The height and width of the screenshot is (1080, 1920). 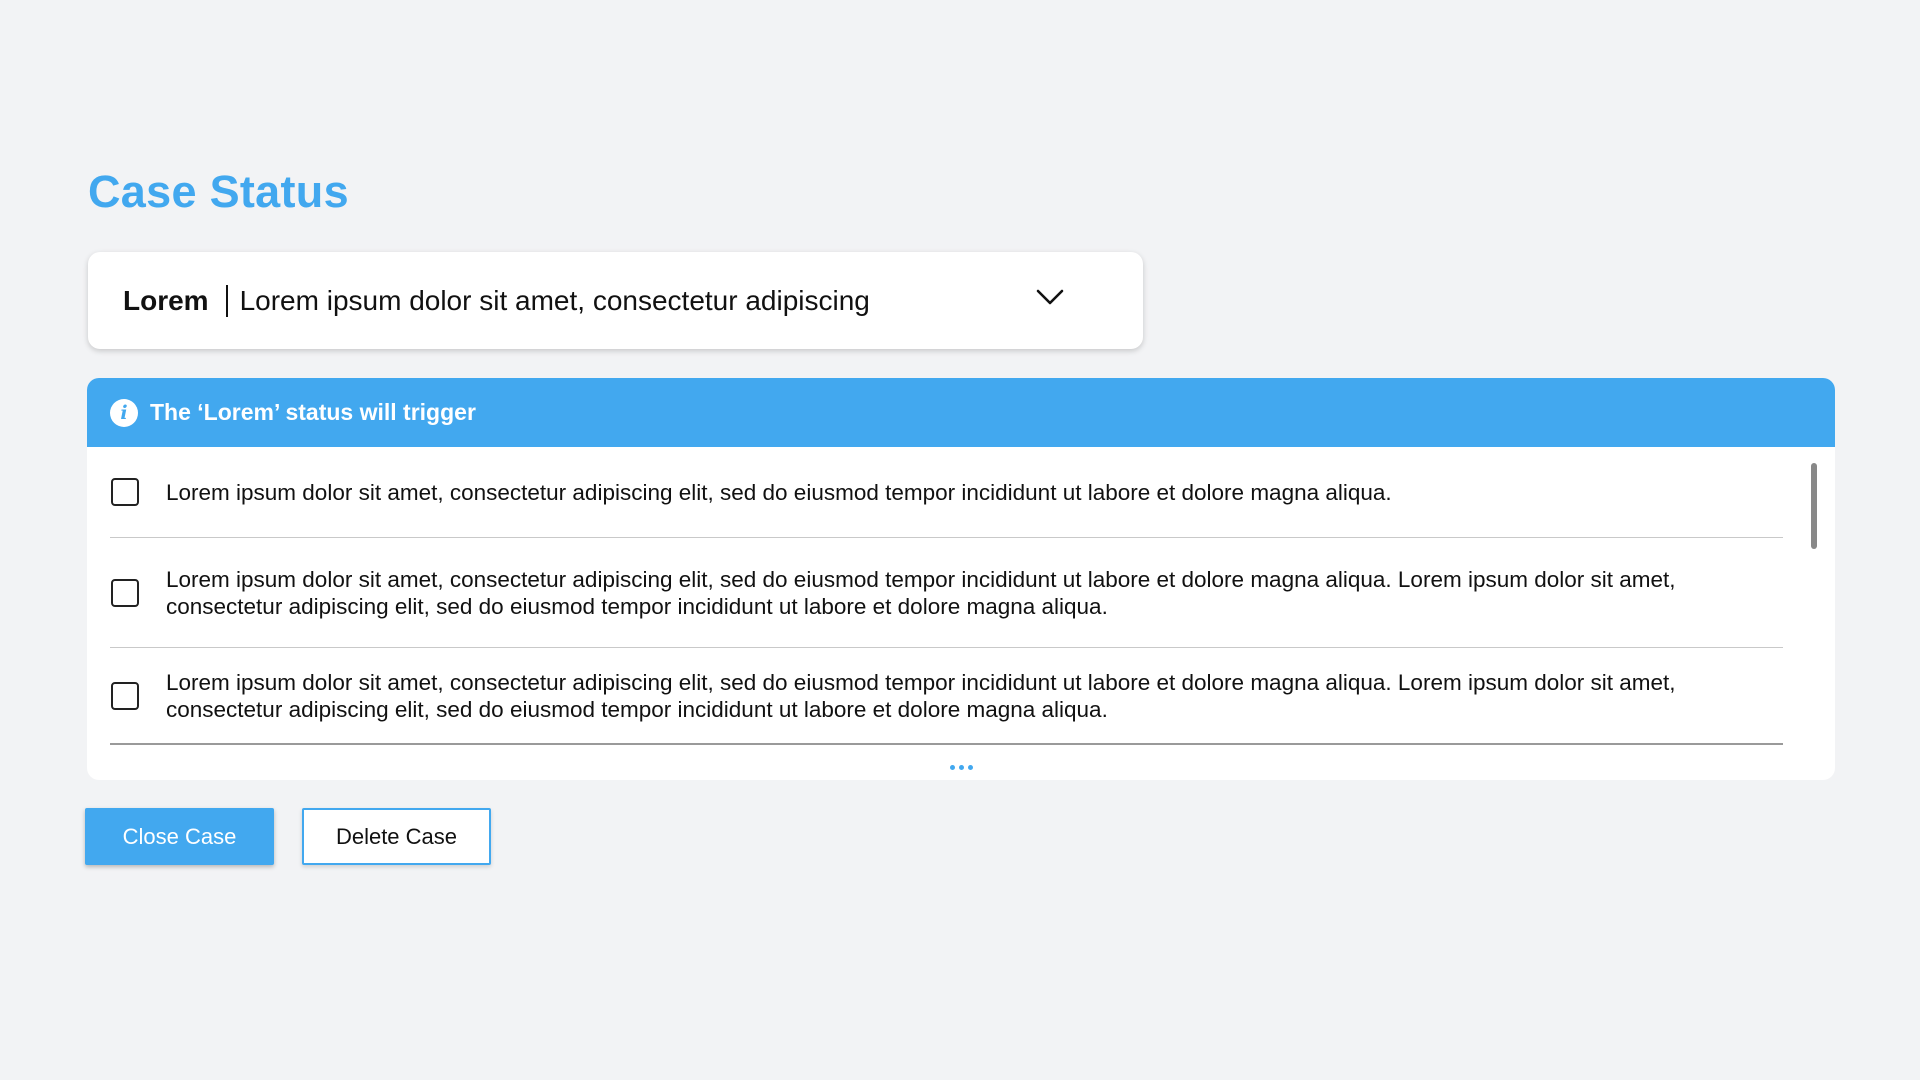 I want to click on trigger-panel-title: The ‘Lorem’ status will trigger, so click(x=313, y=412).